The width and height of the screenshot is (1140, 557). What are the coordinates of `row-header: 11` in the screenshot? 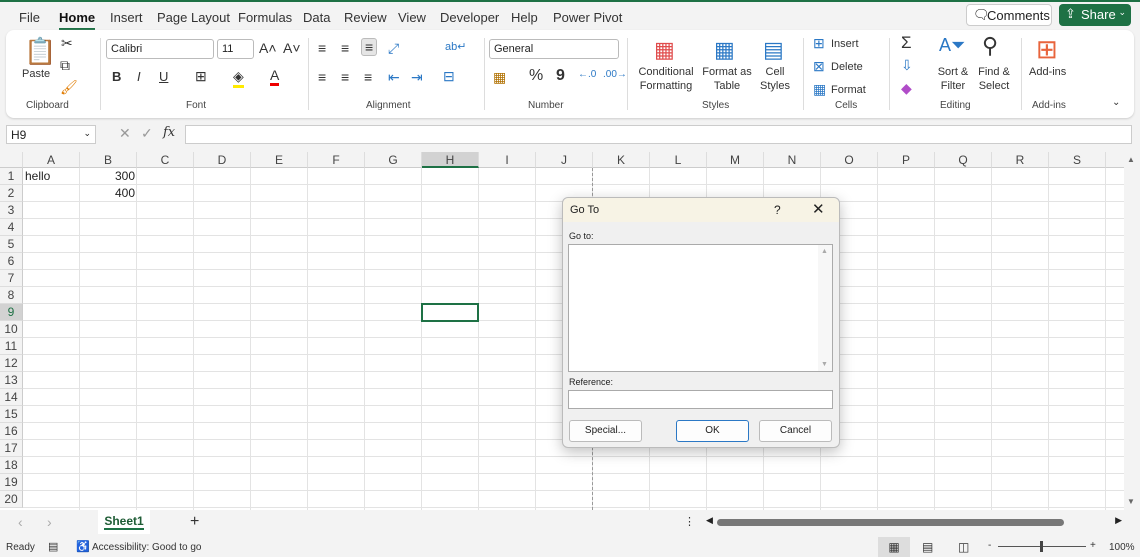 It's located at (11, 346).